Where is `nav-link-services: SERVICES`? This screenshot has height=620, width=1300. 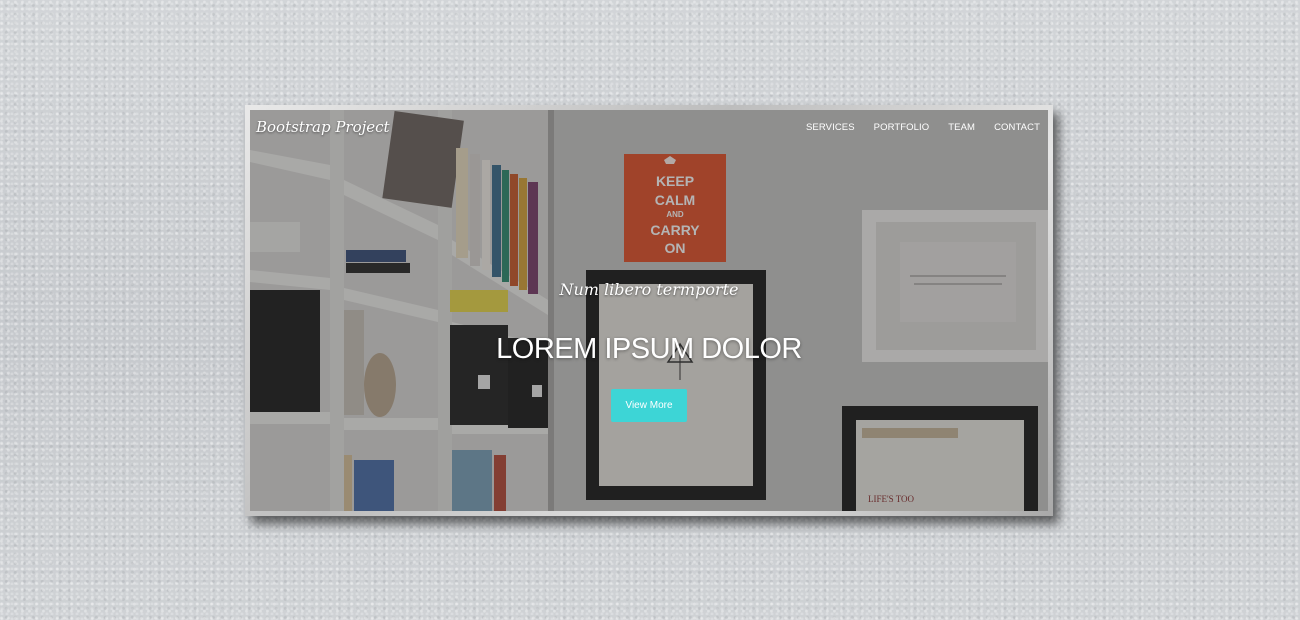
nav-link-services: SERVICES is located at coordinates (830, 127).